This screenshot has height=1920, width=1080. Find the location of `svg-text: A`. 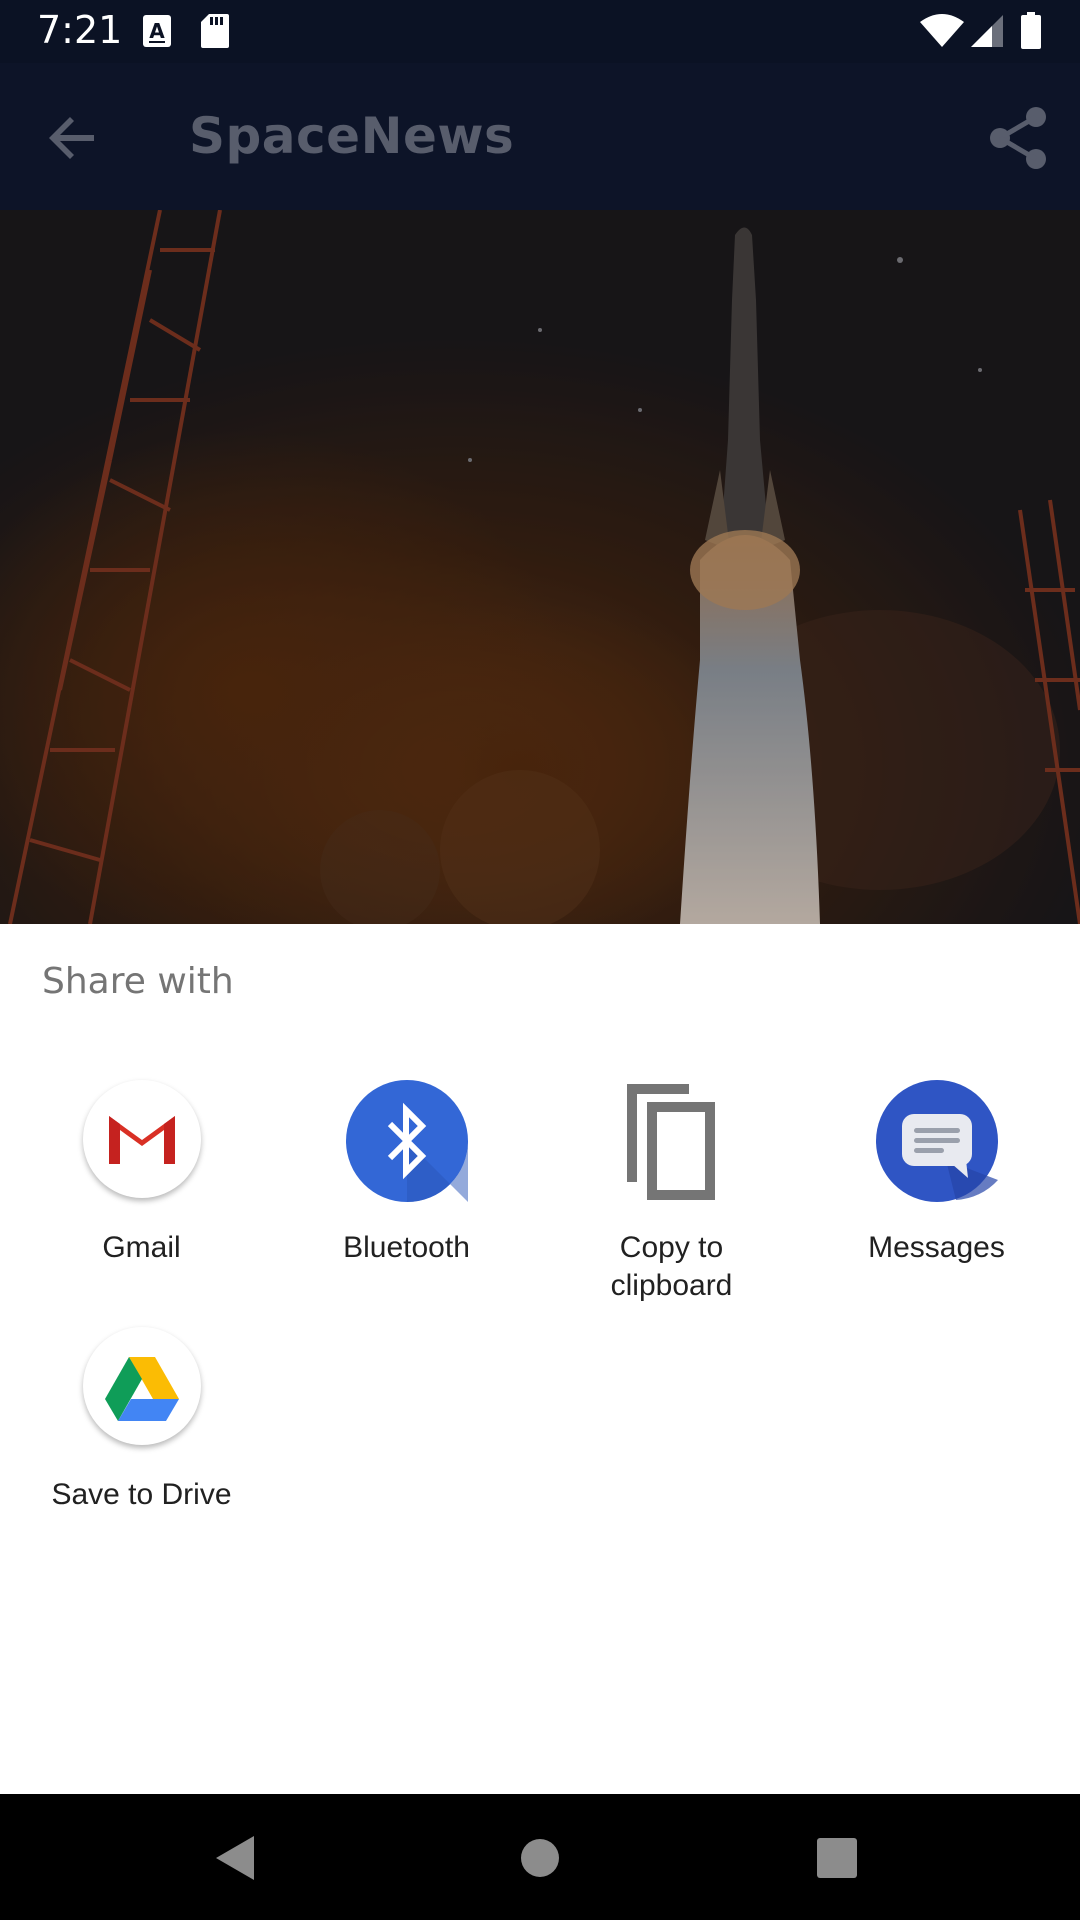

svg-text: A is located at coordinates (157, 31).